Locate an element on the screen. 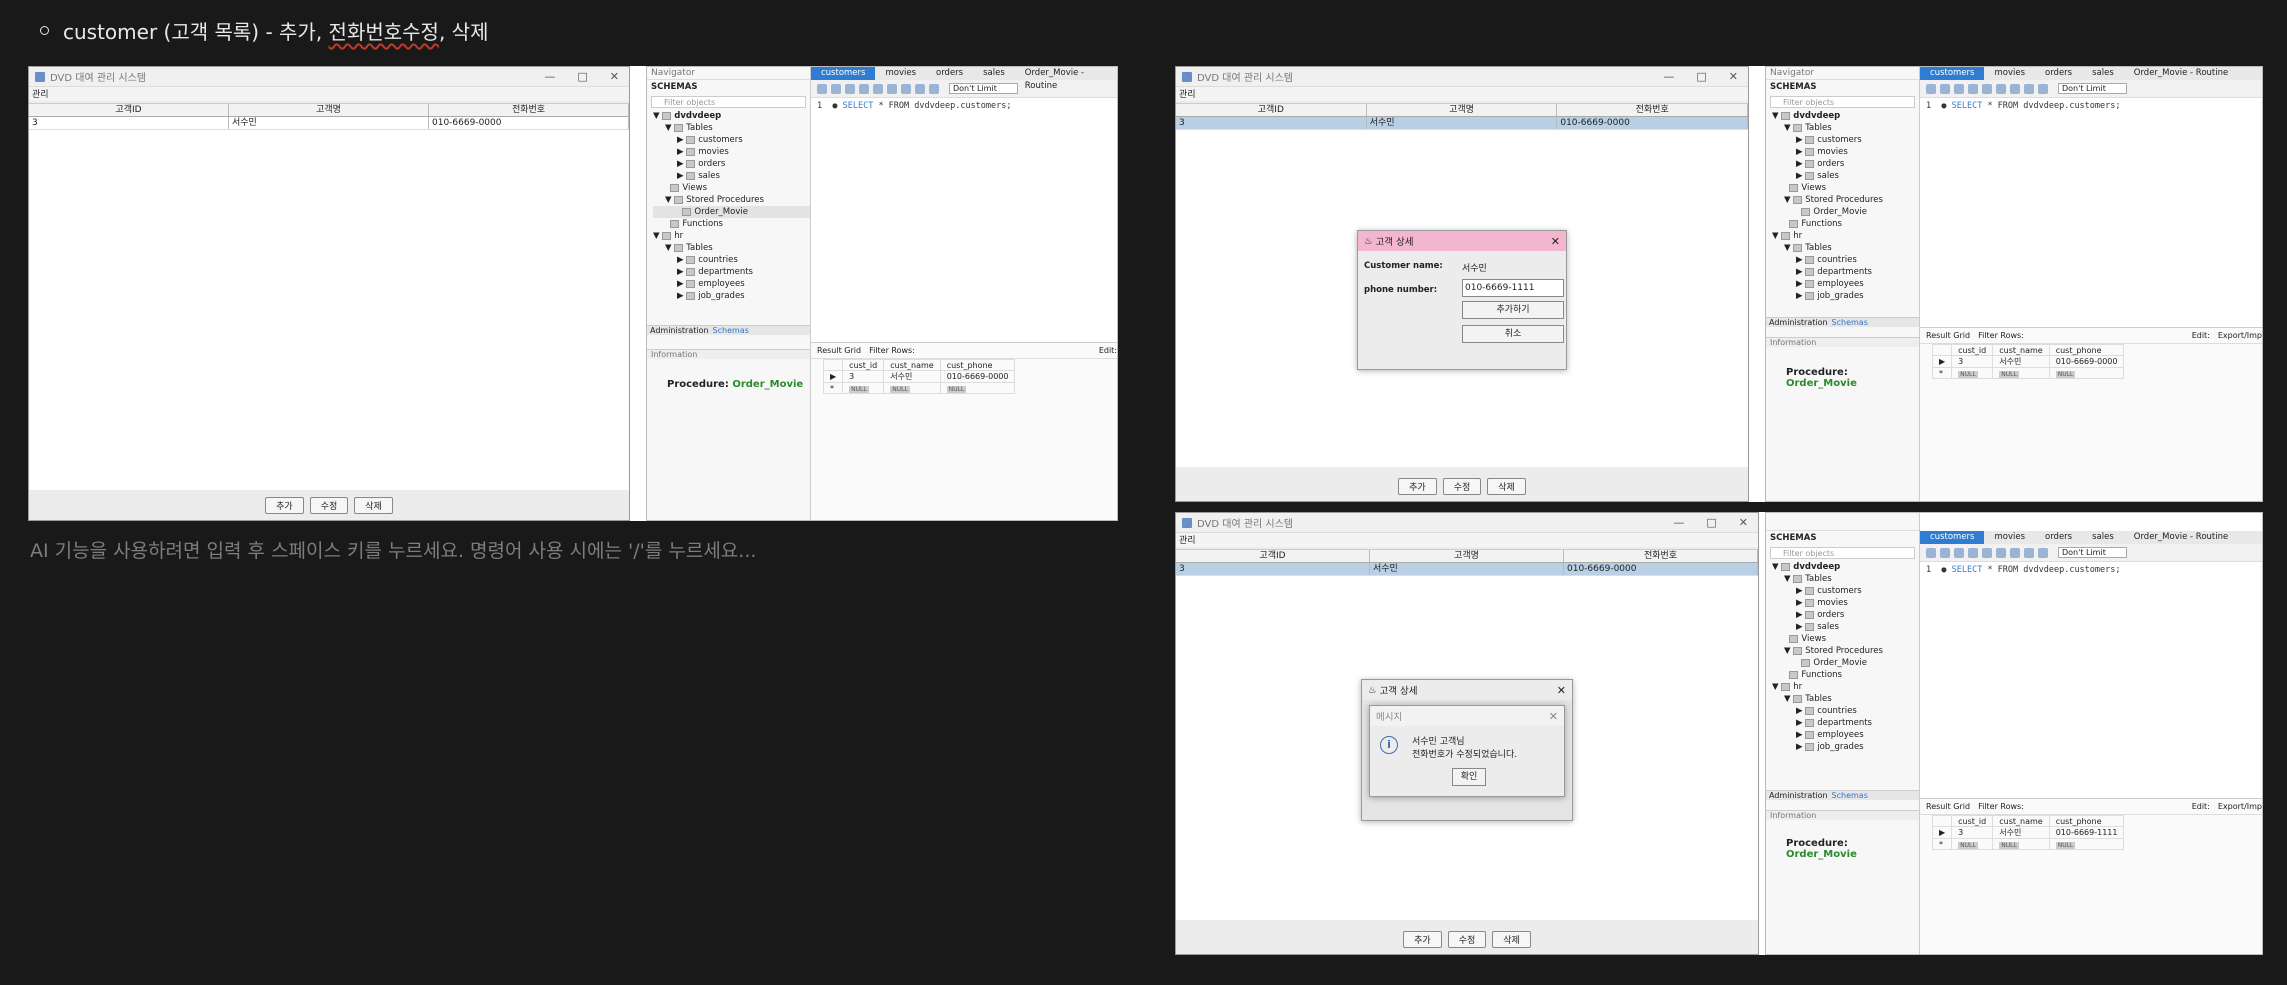 This screenshot has height=985, width=2287. cancel-button: 취소 is located at coordinates (1513, 334).